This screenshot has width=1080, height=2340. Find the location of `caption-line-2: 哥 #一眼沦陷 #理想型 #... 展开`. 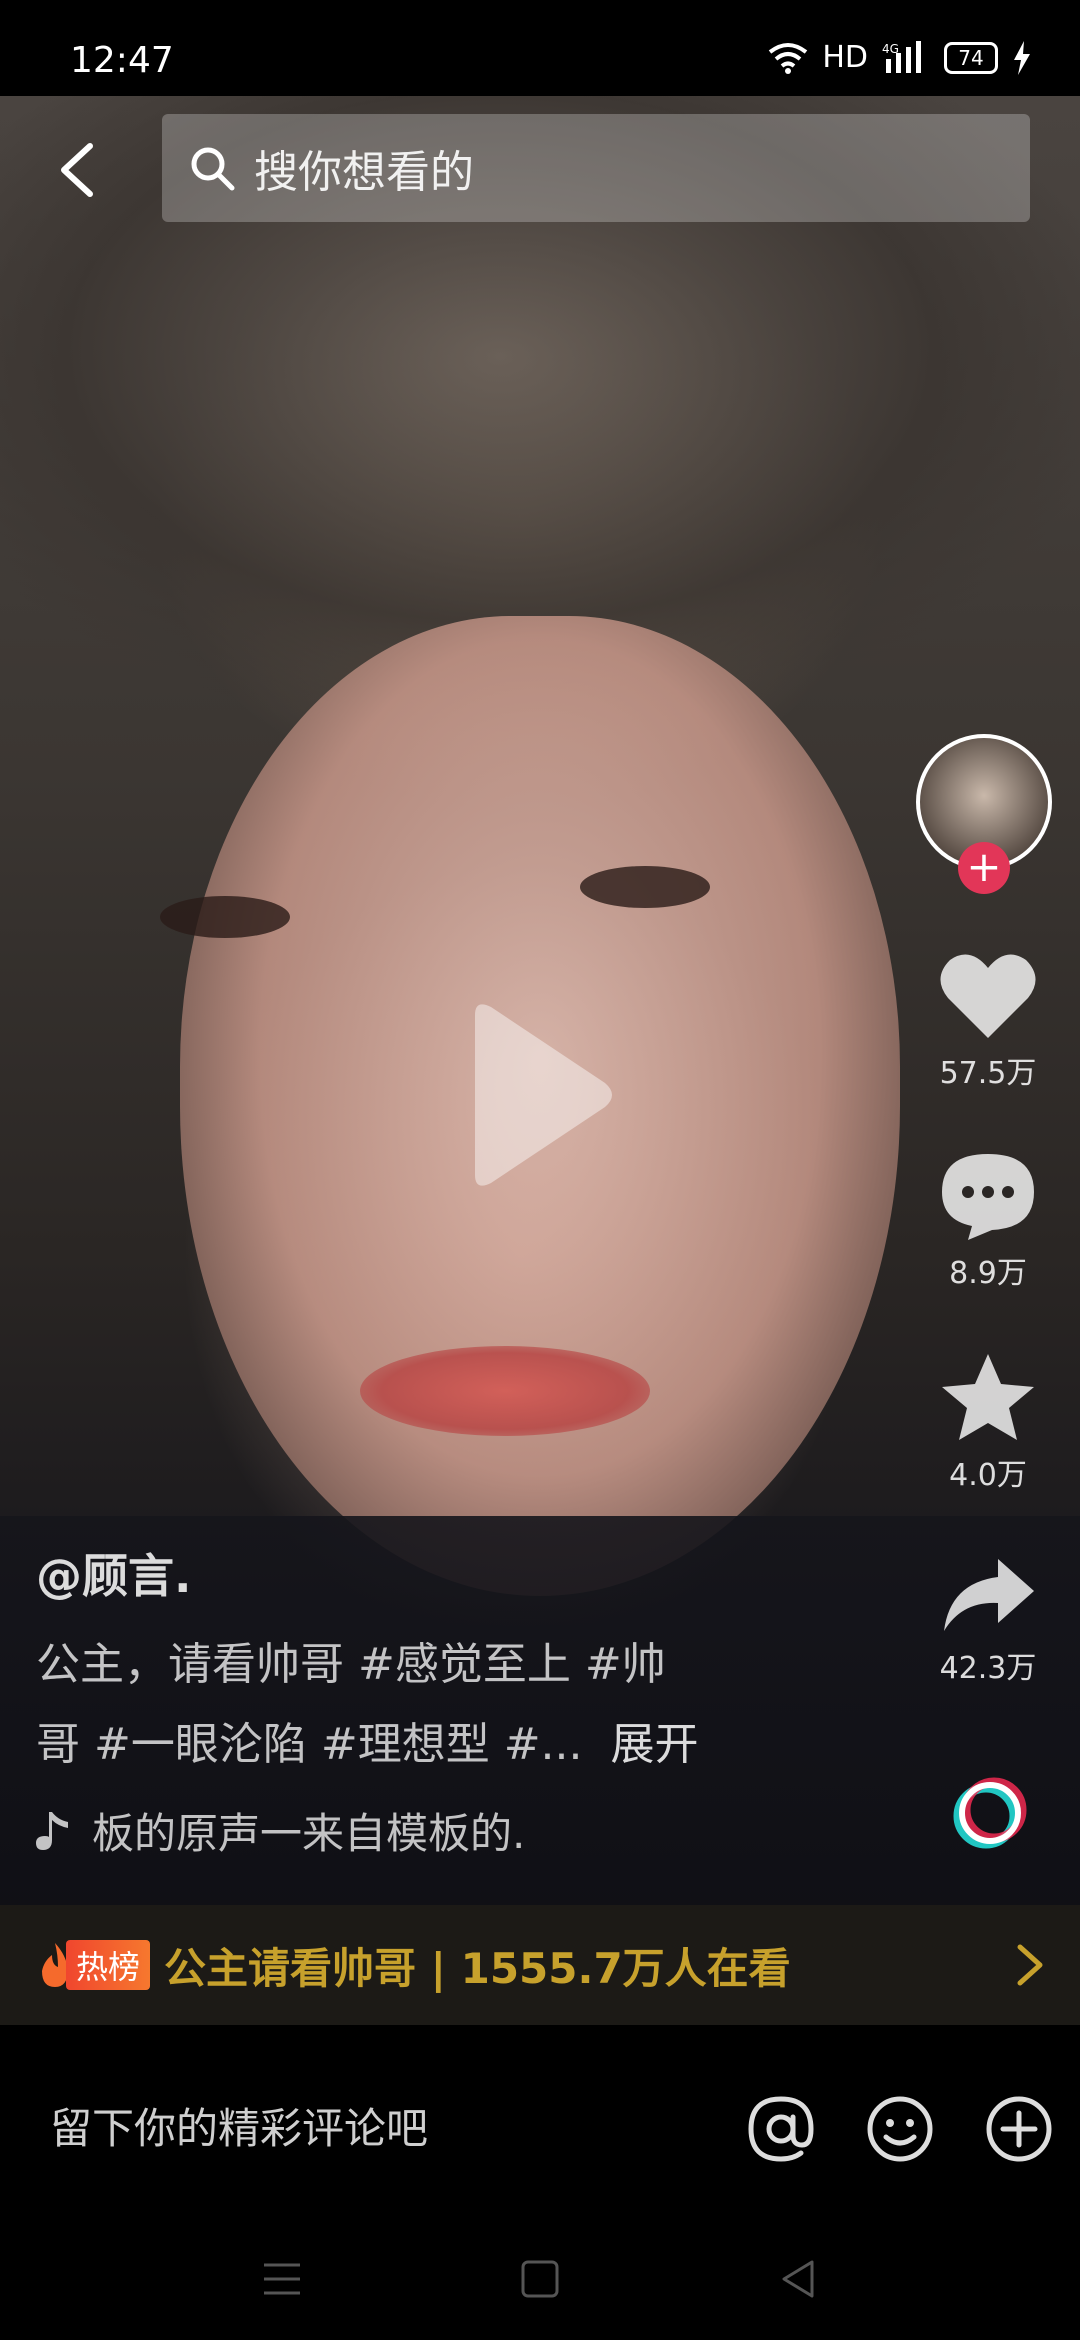

caption-line-2: 哥 #一眼沦陷 #理想型 #... 展开 is located at coordinates (416, 1745).